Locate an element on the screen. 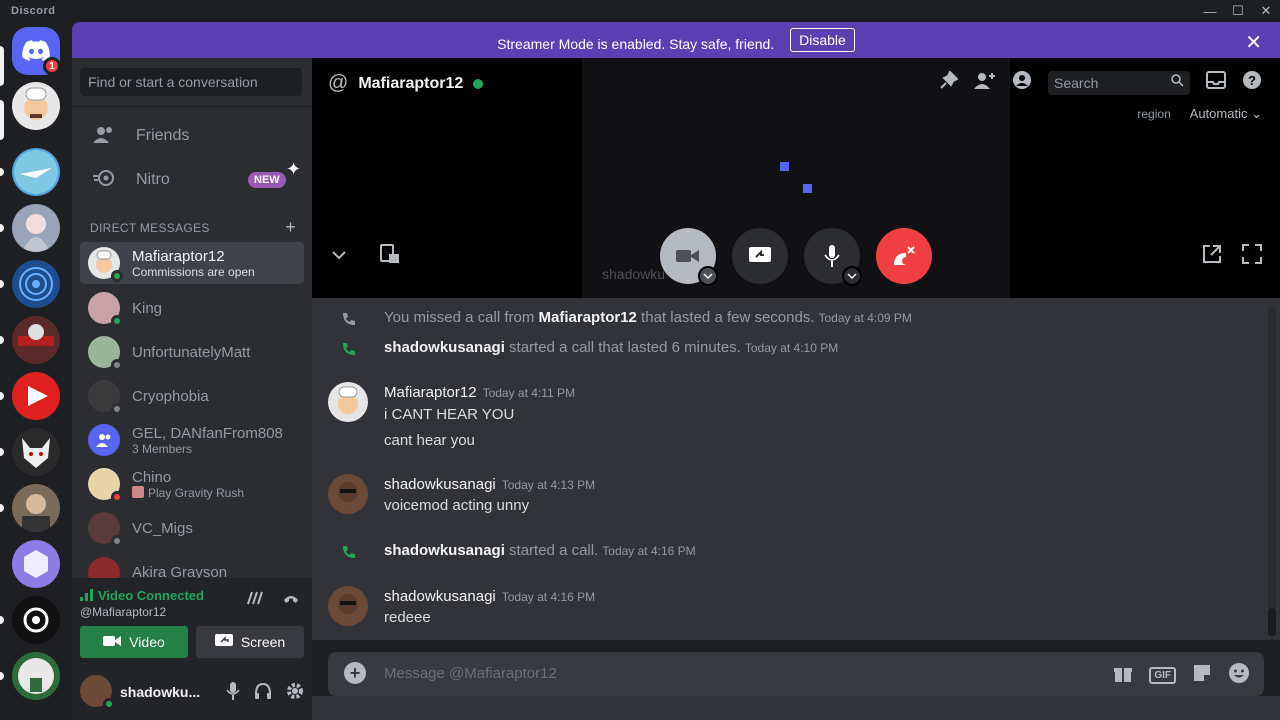 Image resolution: width=1280 pixels, height=720 pixels. guild-man-portrait is located at coordinates (36, 508).